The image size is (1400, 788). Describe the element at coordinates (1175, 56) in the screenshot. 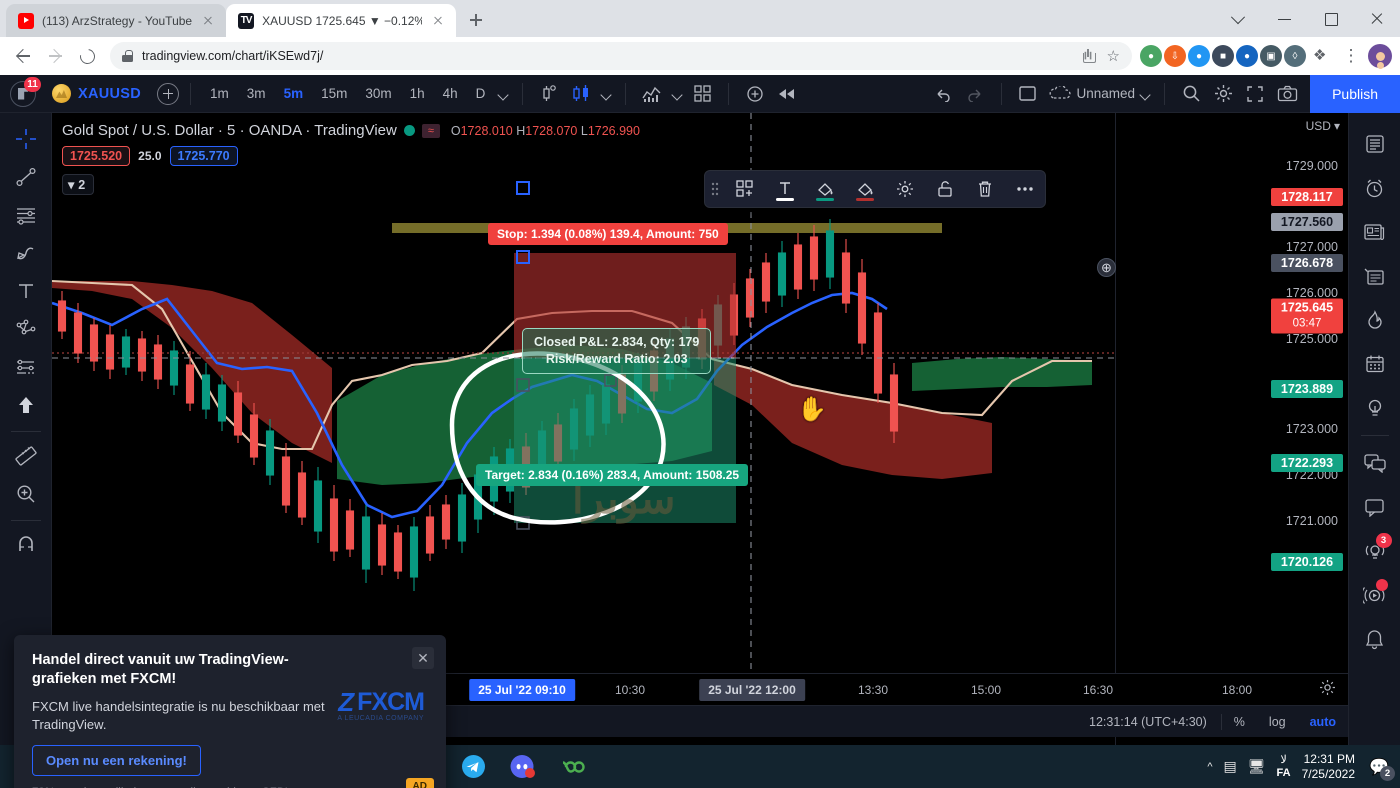

I see `extension-icon-2: ⇩` at that location.